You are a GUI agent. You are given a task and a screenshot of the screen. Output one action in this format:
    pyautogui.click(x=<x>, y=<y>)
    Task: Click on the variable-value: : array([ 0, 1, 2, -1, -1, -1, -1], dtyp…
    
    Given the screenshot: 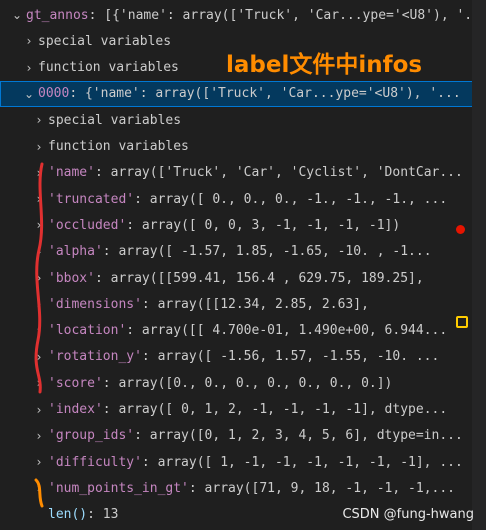 What is the action you would take?
    pyautogui.click(x=275, y=409)
    